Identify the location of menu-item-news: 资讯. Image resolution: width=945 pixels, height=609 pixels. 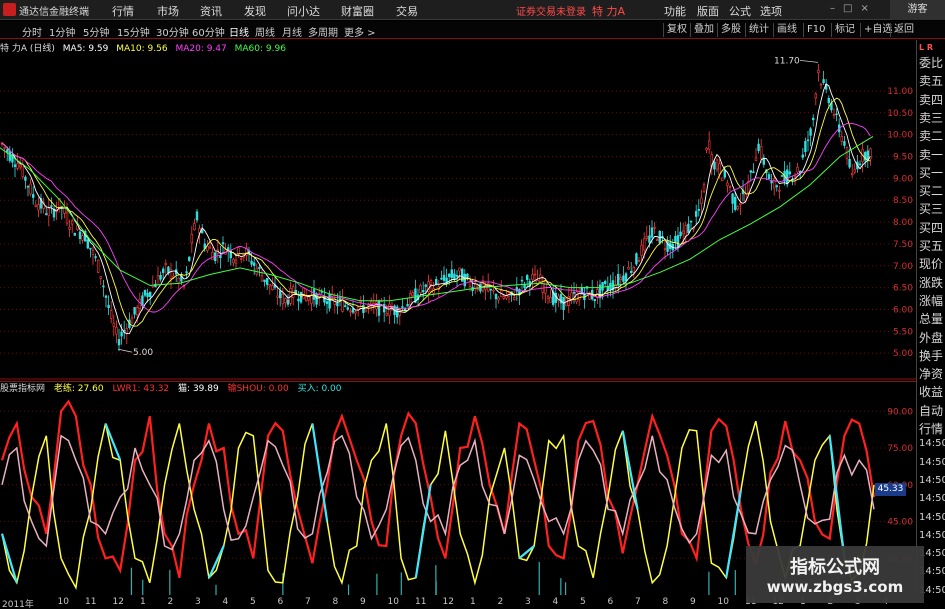
(211, 11).